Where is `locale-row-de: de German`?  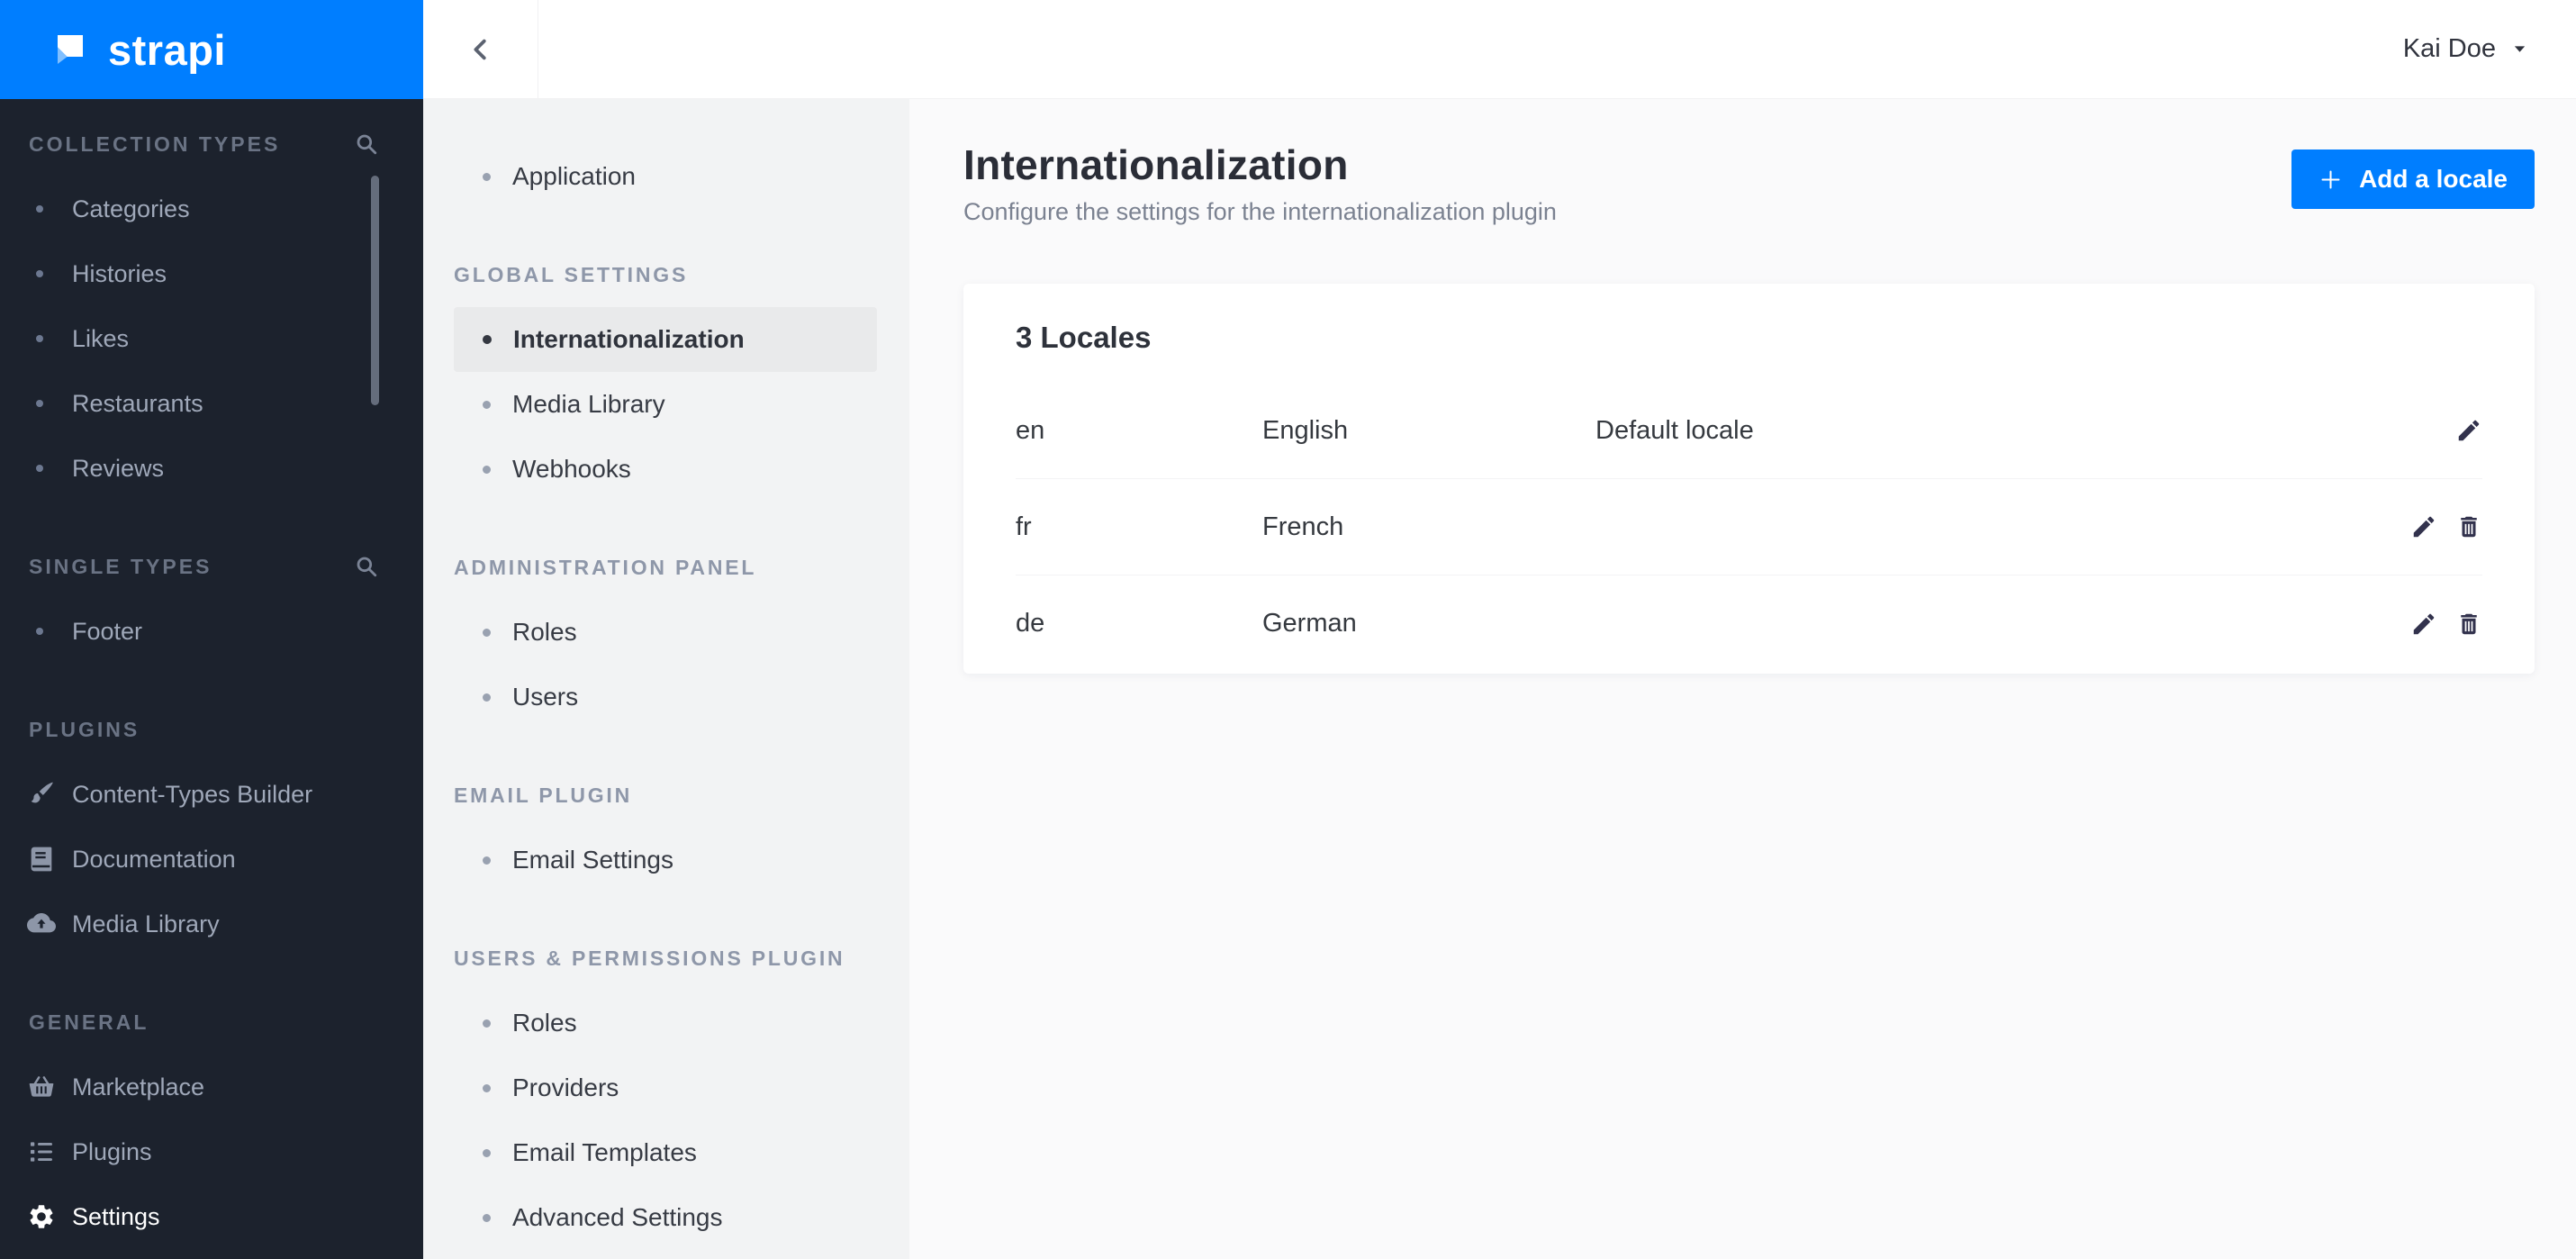
locale-row-de: de German is located at coordinates (1749, 623).